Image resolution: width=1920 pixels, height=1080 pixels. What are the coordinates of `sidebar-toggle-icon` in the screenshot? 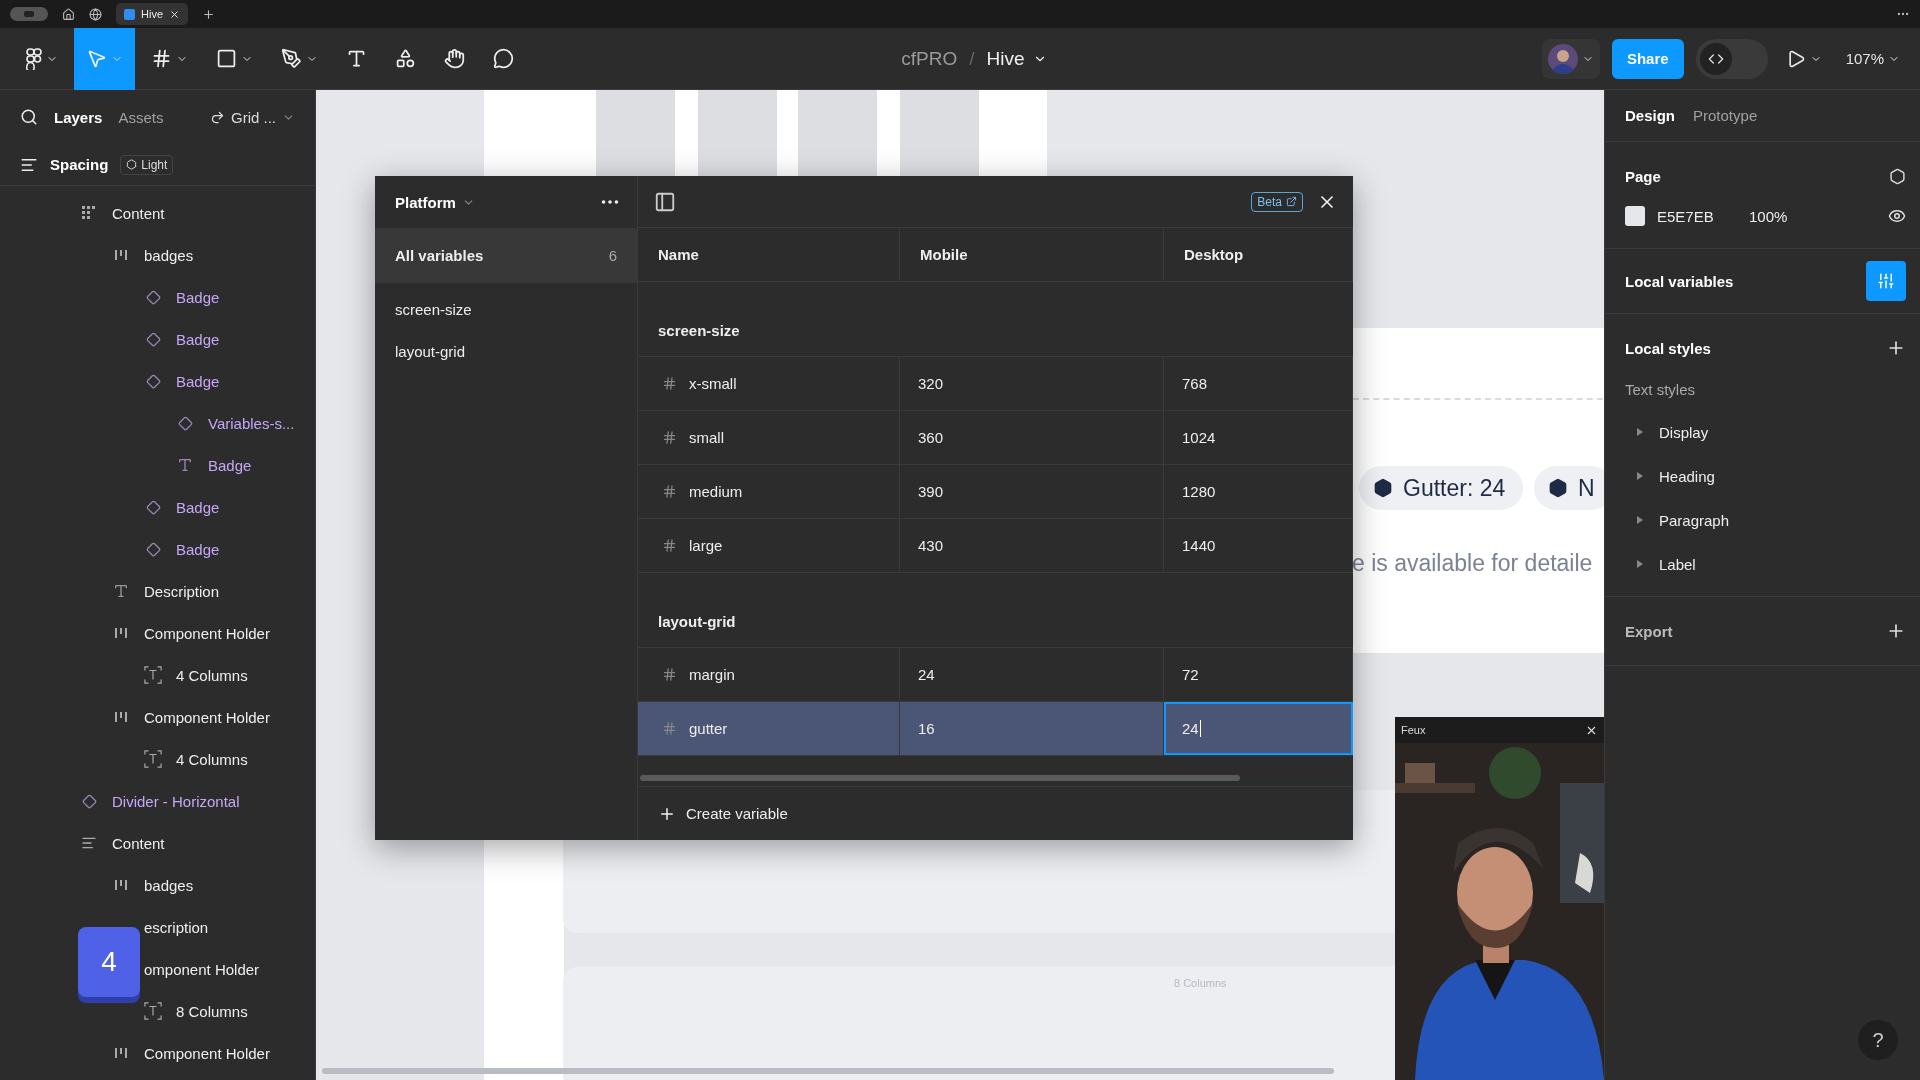 It's located at (665, 201).